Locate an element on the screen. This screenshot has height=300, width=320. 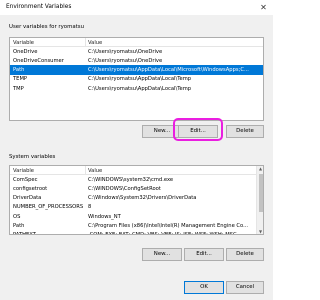
table-row: TEMP C:\Users\ryomatsu\AppData\Local\Temp is located at coordinates (136, 79).